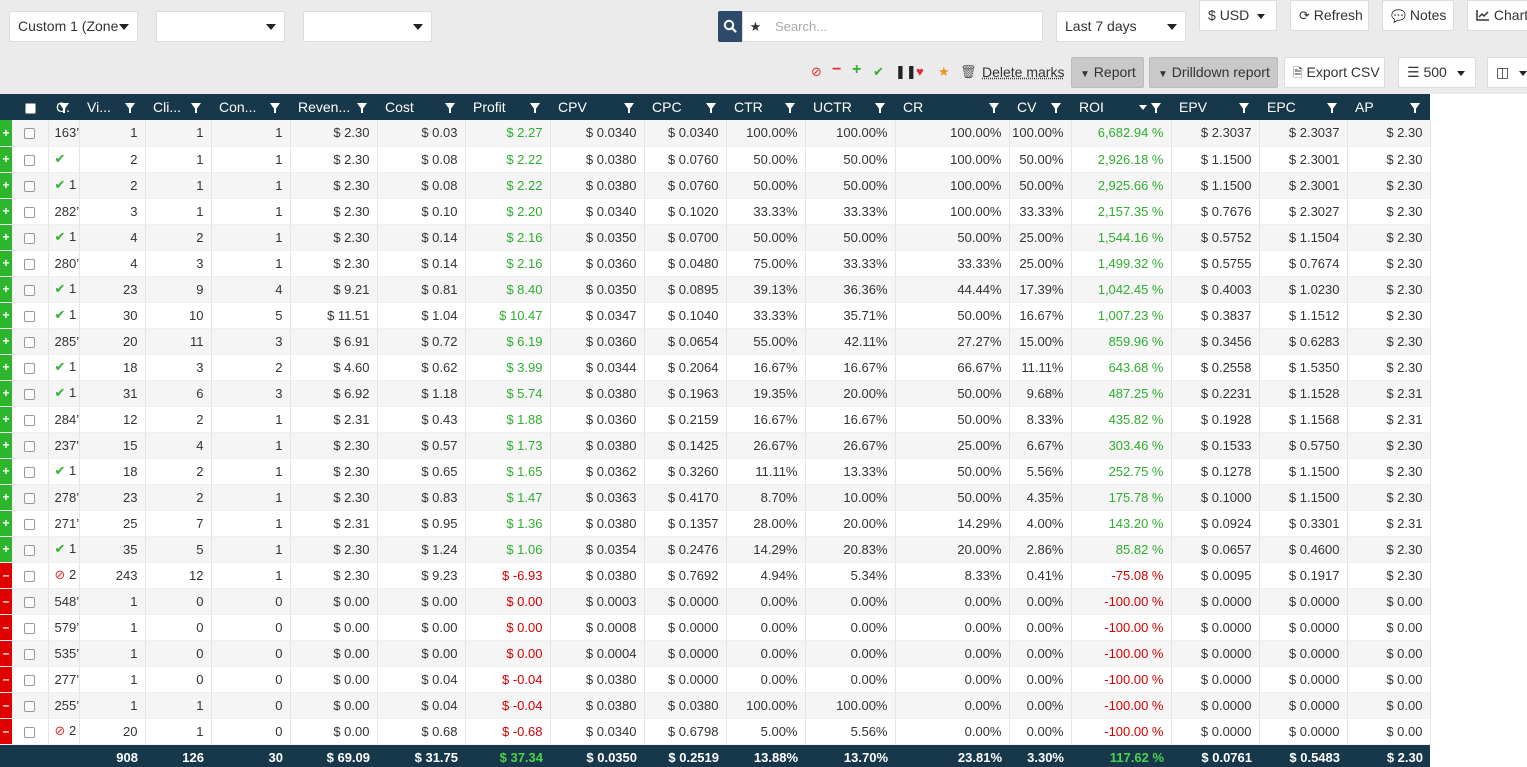  What do you see at coordinates (836, 70) in the screenshot?
I see `mark-minus-icon: −` at bounding box center [836, 70].